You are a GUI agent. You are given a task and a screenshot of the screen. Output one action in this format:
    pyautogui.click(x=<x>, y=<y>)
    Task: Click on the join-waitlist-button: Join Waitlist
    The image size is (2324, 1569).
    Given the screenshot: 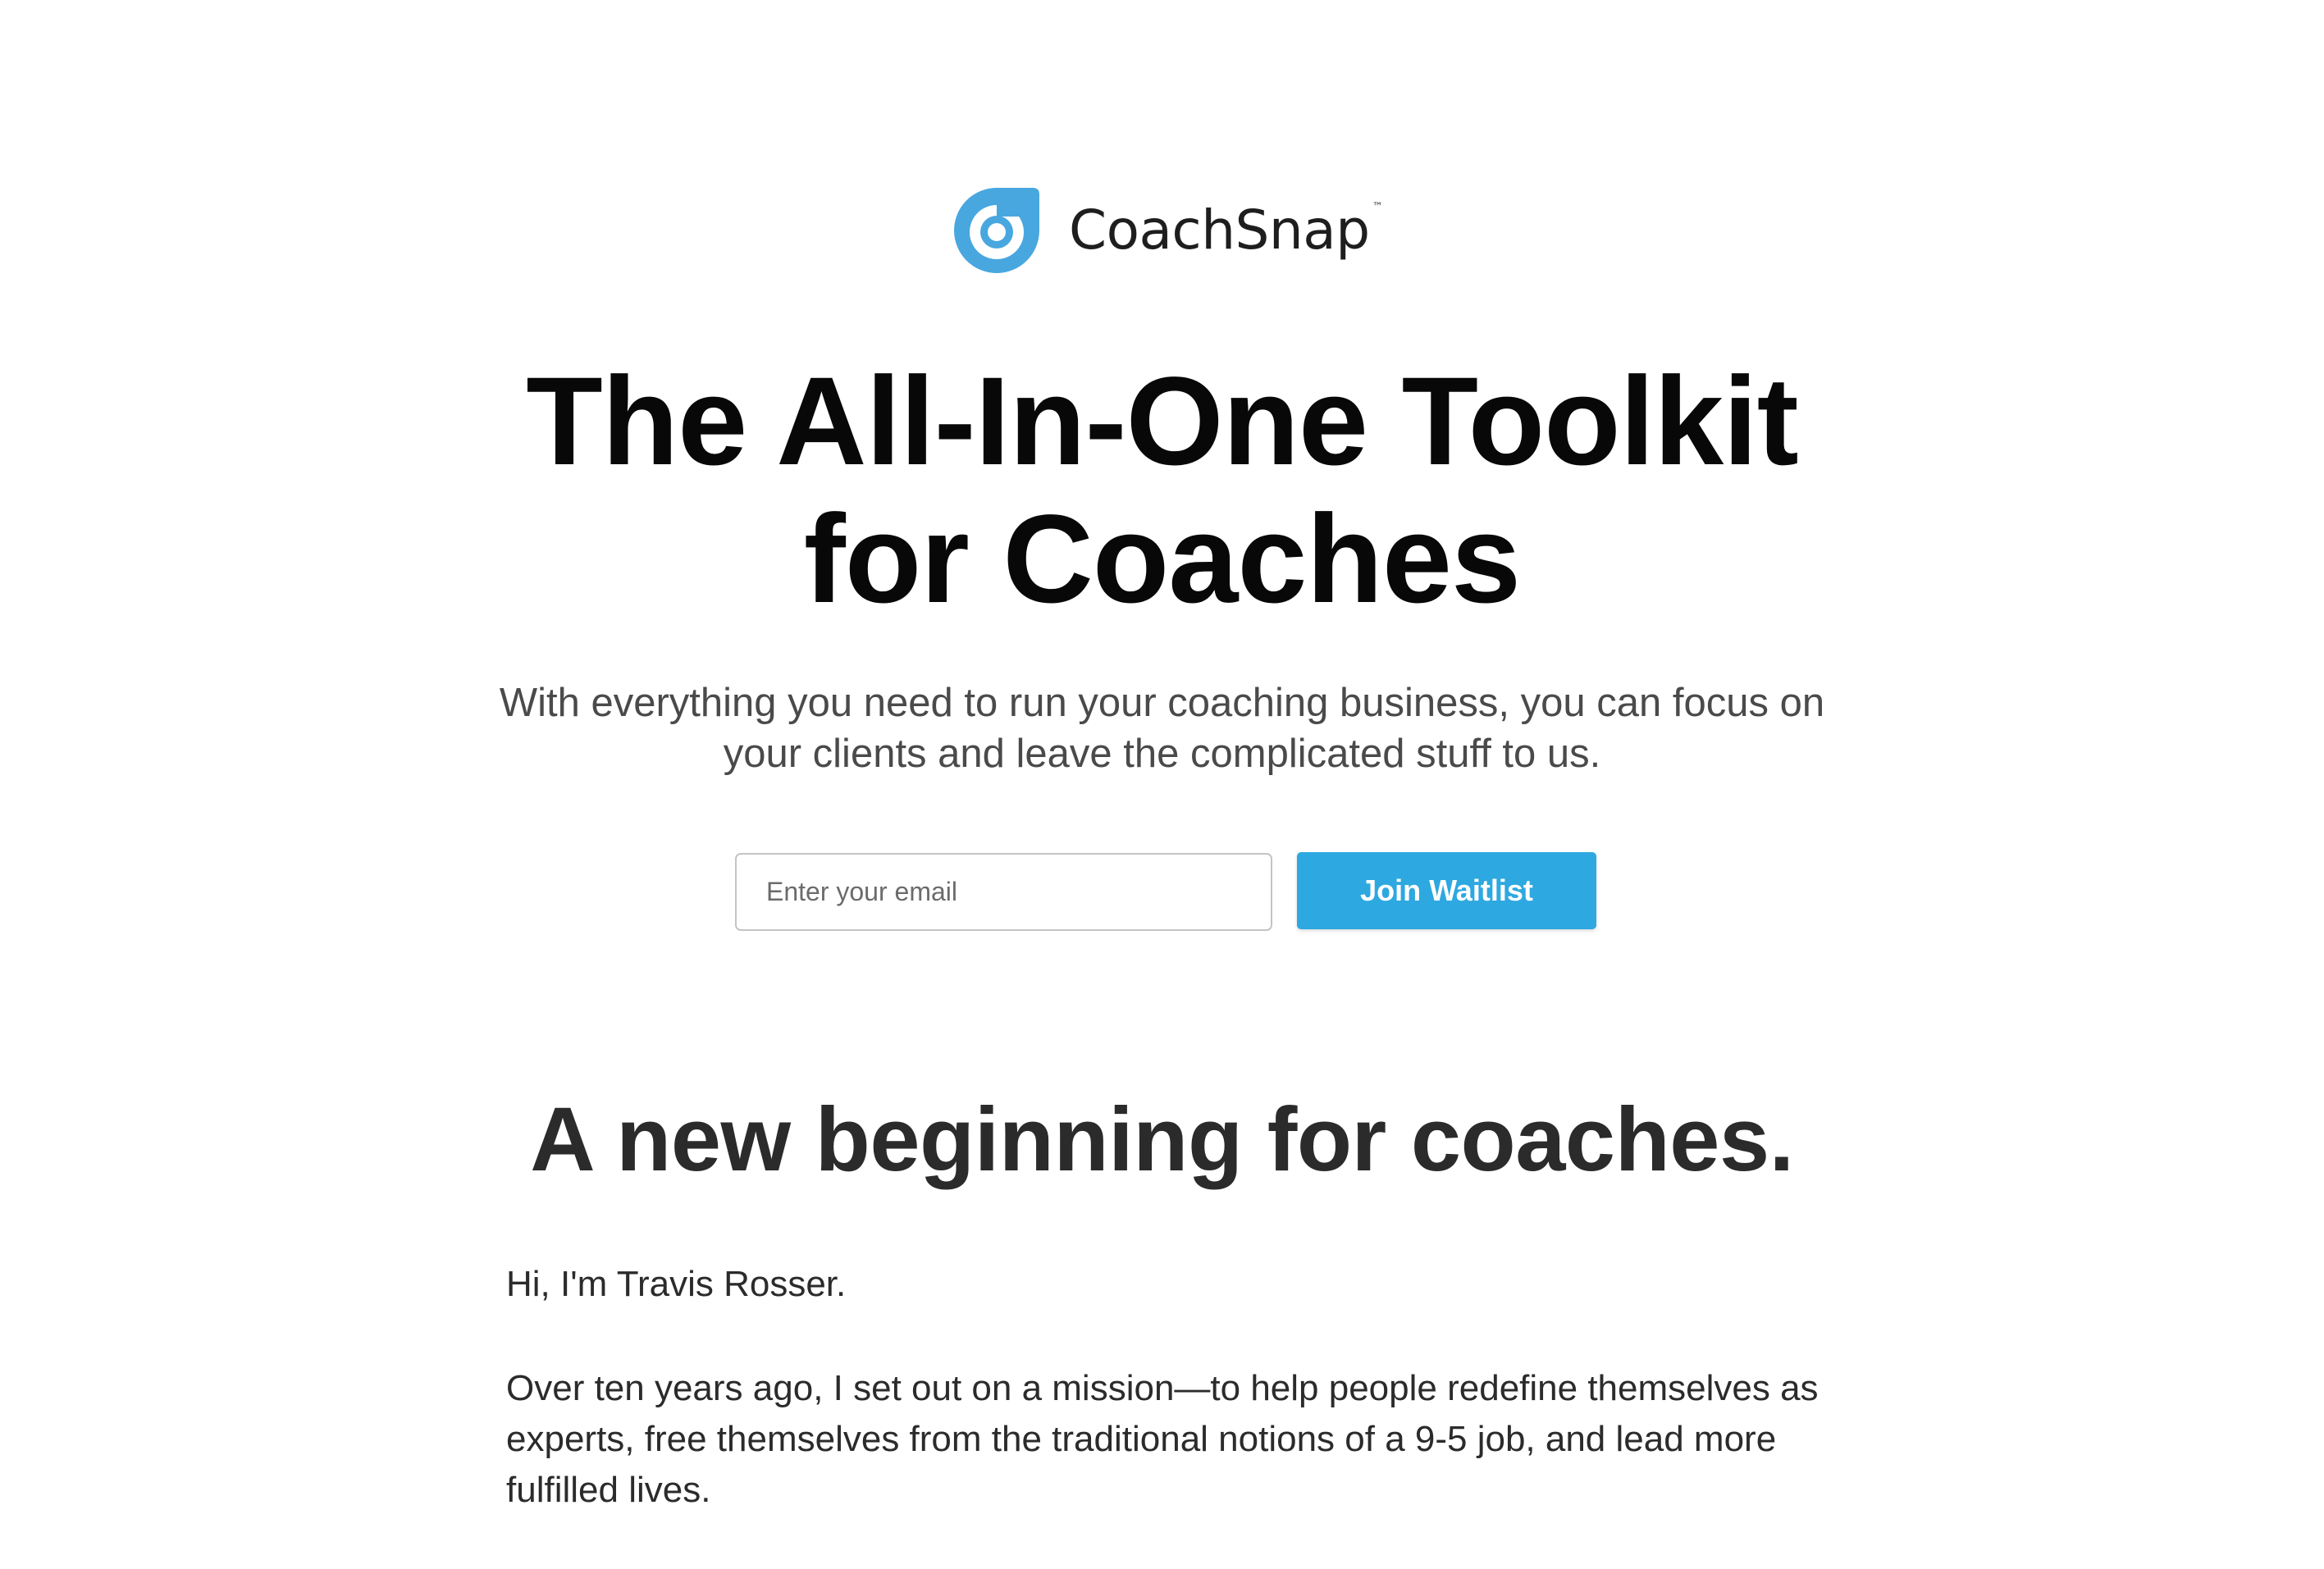 What is the action you would take?
    pyautogui.click(x=1446, y=891)
    